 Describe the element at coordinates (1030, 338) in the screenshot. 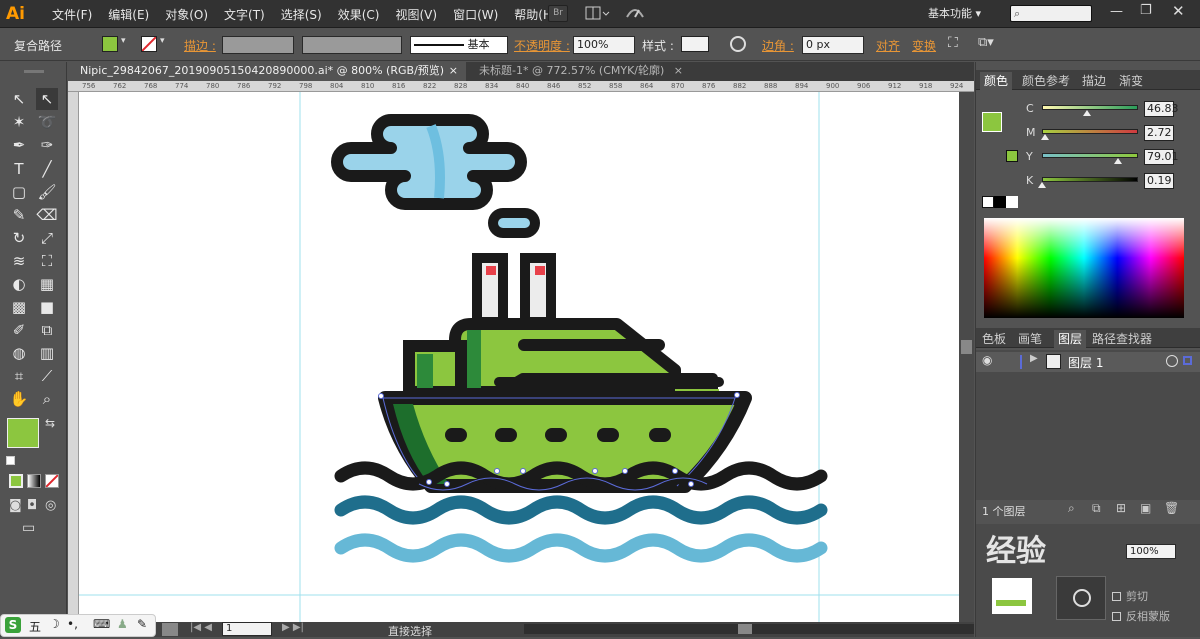

I see `tab-brushes: 画笔` at that location.